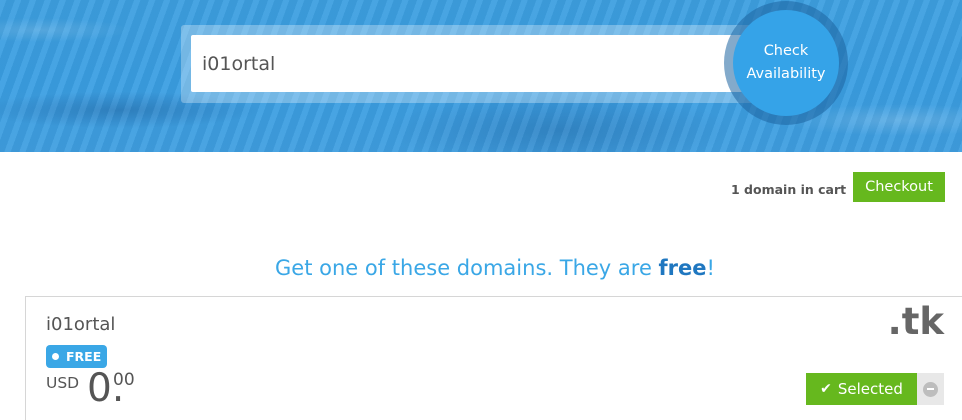 This screenshot has height=420, width=962. Describe the element at coordinates (826, 389) in the screenshot. I see `check-icon: ✔` at that location.